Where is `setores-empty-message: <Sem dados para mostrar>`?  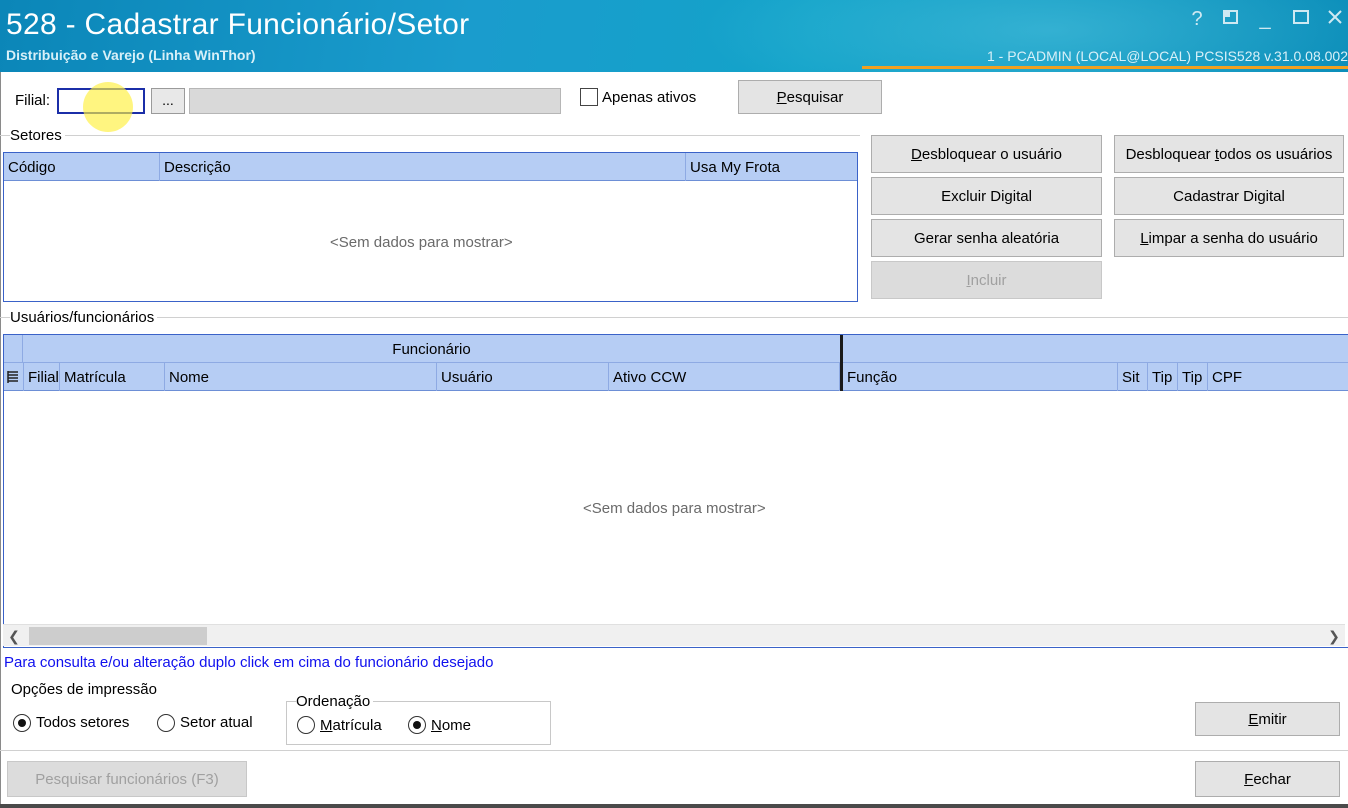 setores-empty-message: <Sem dados para mostrar> is located at coordinates (421, 242).